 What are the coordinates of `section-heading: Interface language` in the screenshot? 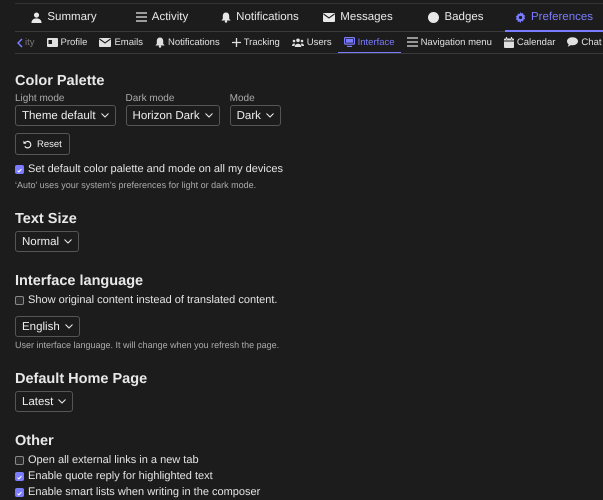 It's located at (79, 281).